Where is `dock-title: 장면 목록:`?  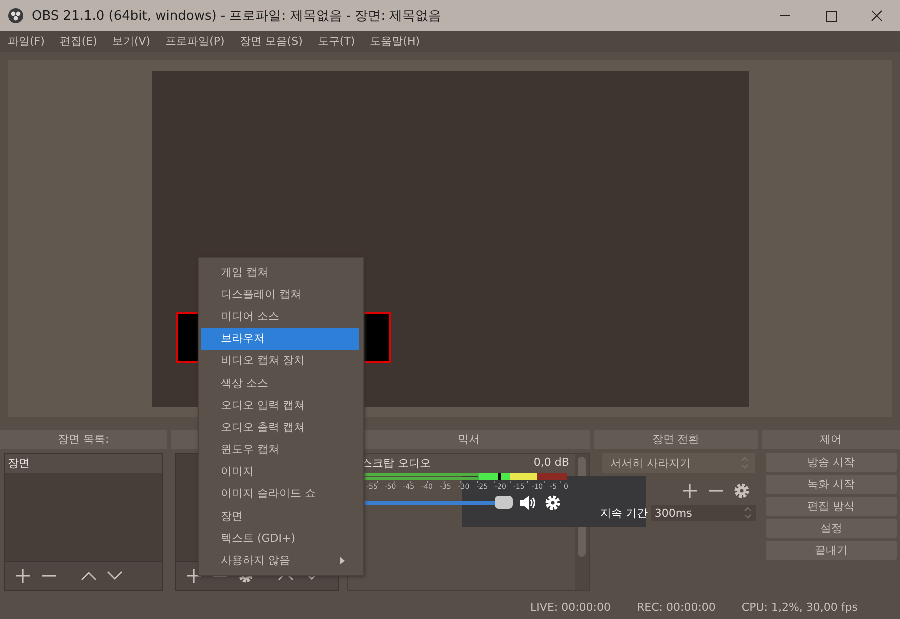 dock-title: 장면 목록: is located at coordinates (84, 439).